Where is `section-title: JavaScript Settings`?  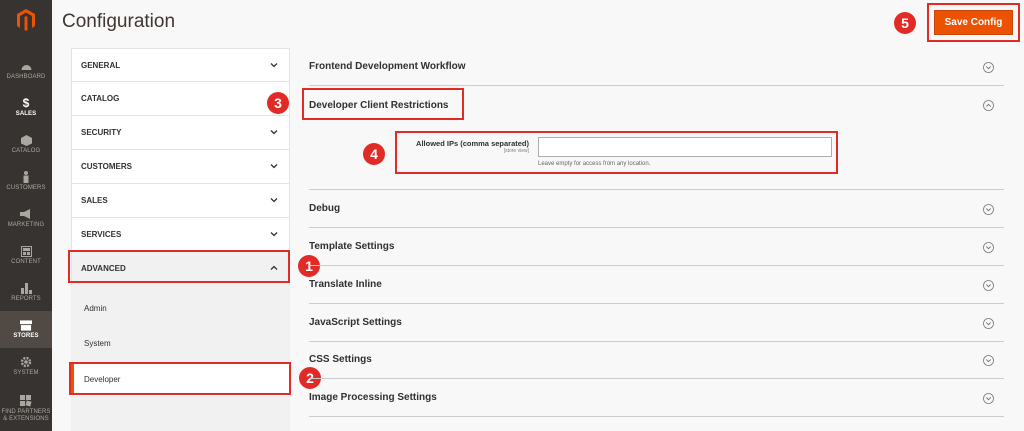 section-title: JavaScript Settings is located at coordinates (355, 322).